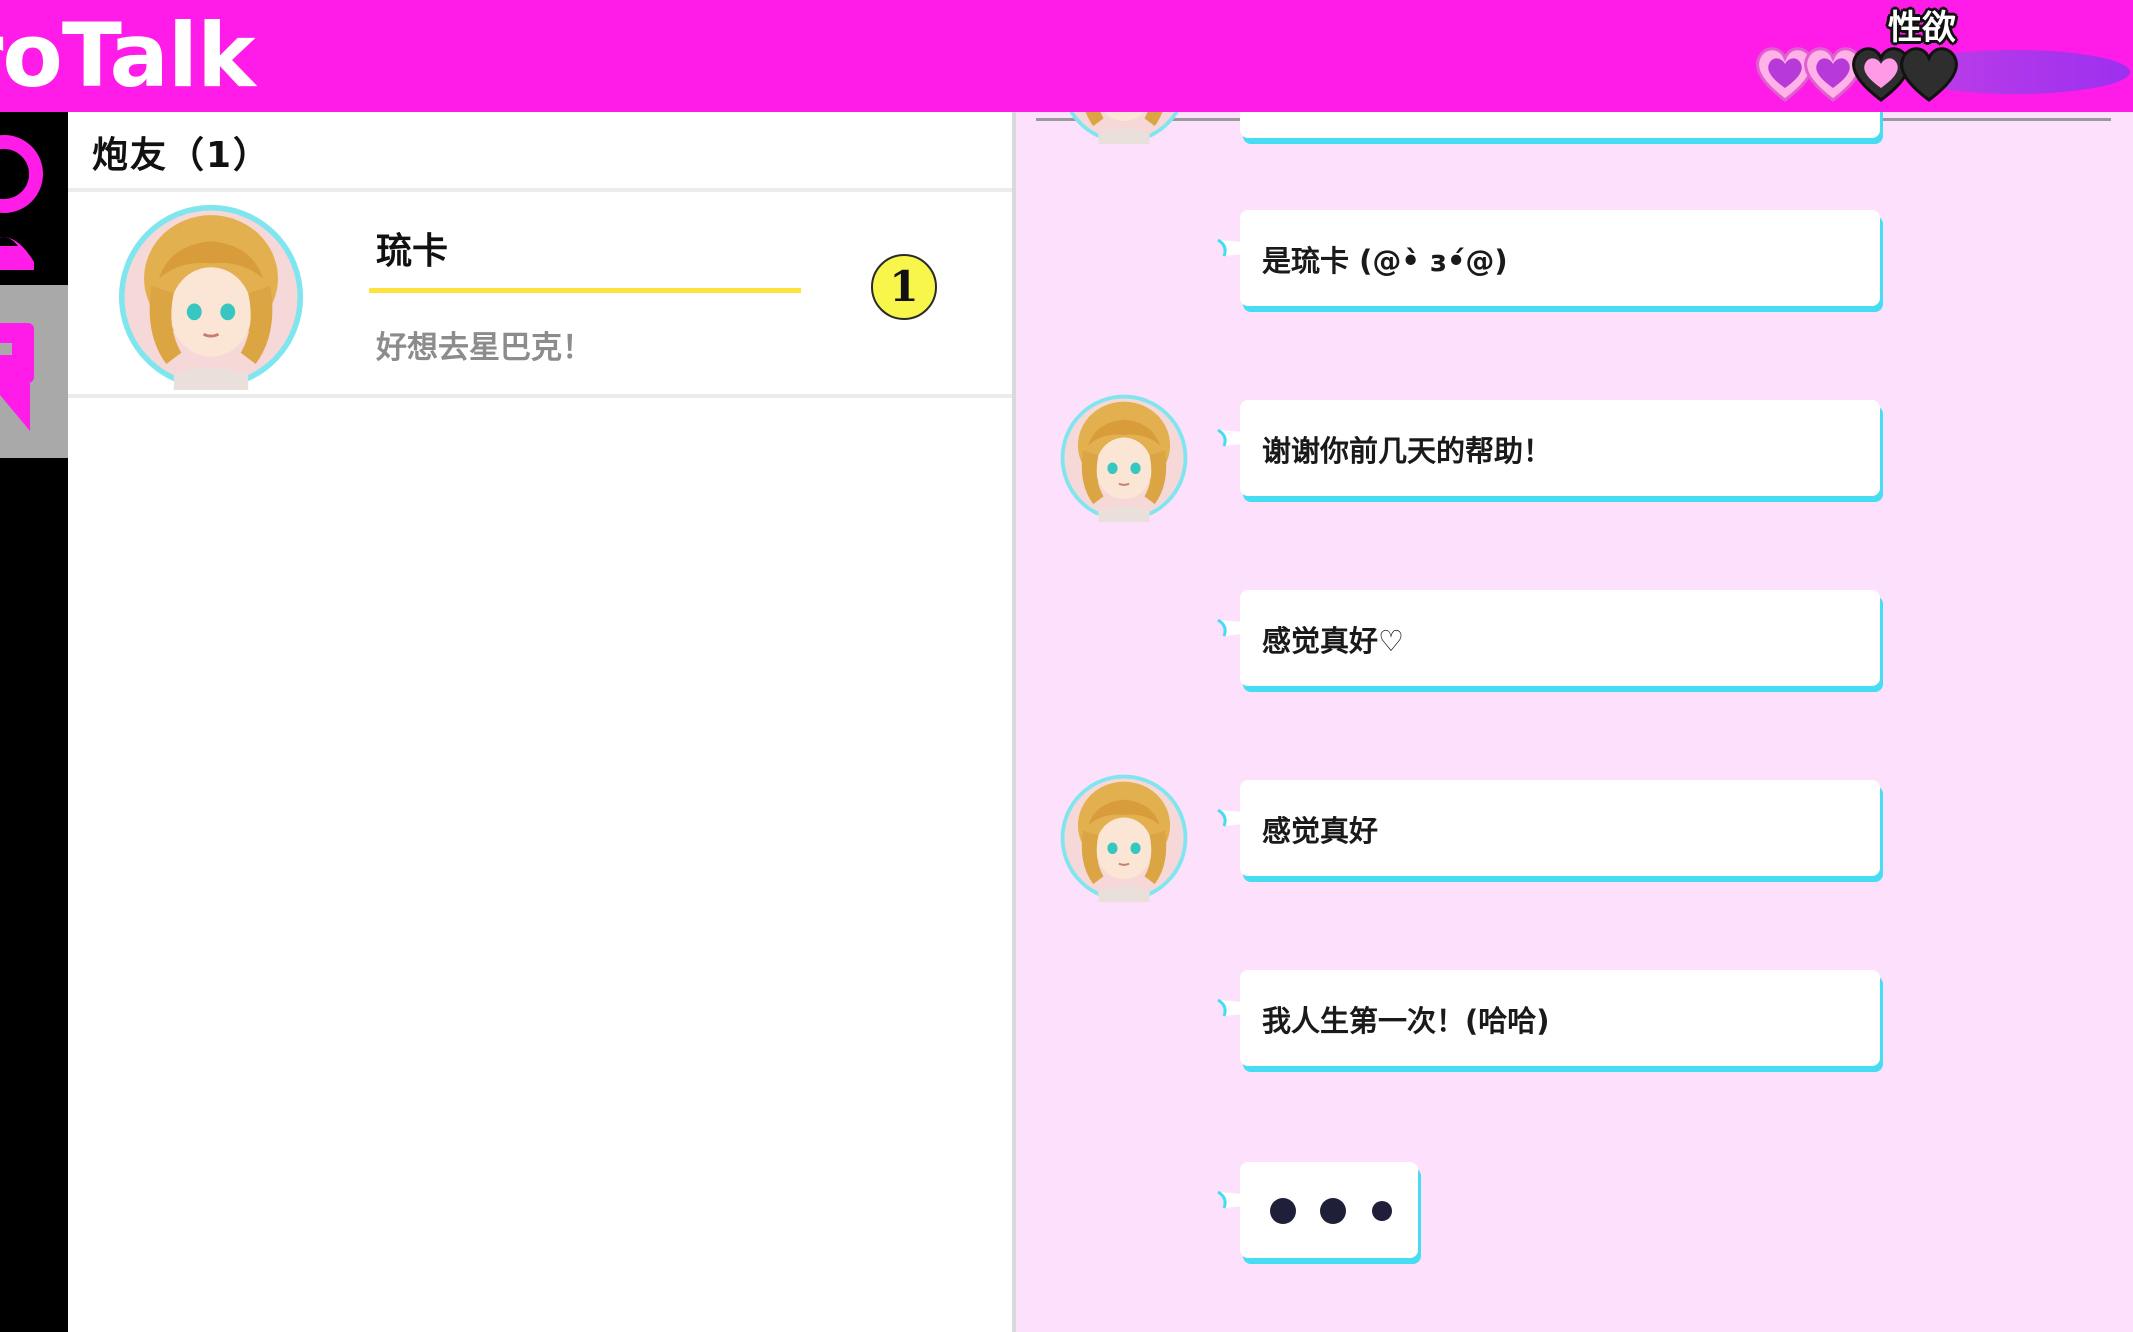 This screenshot has width=2133, height=1332. Describe the element at coordinates (904, 287) in the screenshot. I see `unread-count-badge: 1` at that location.